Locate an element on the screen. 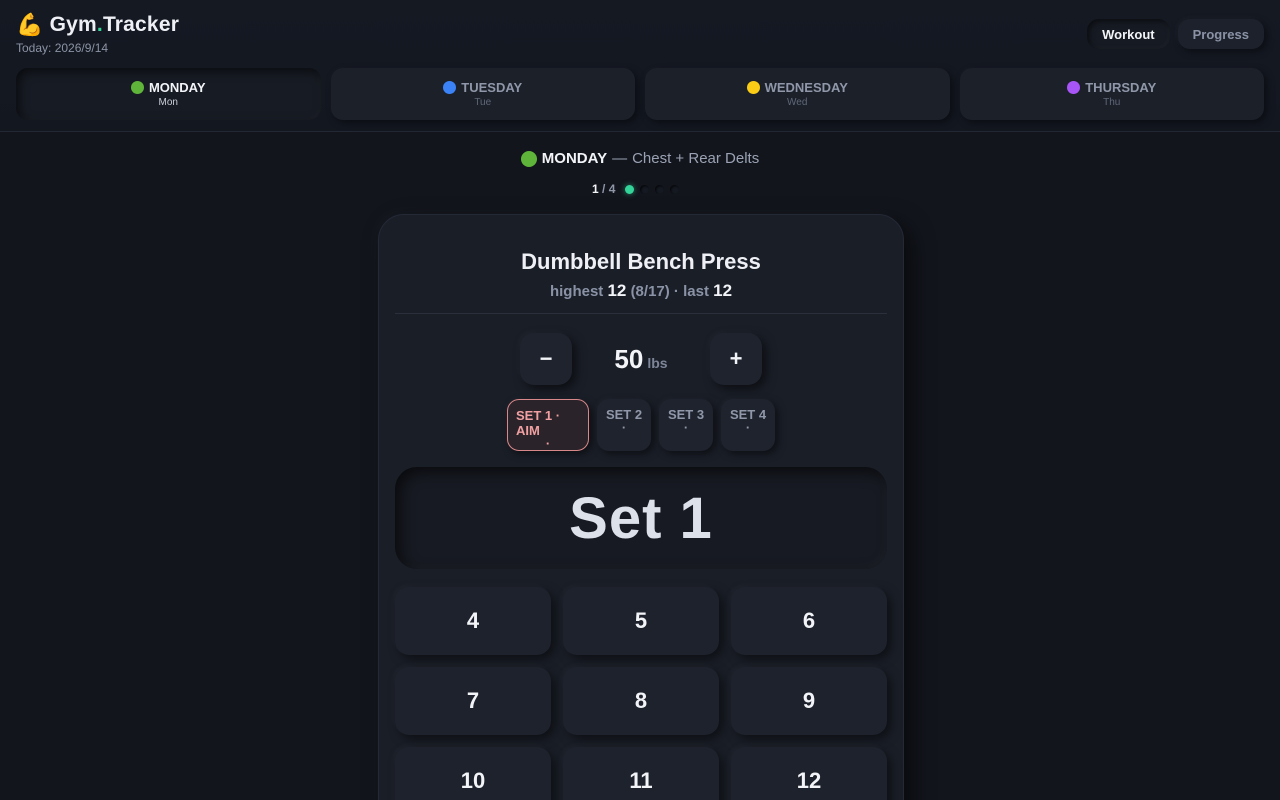 This screenshot has width=1280, height=800. day-name: WEDNESDAY is located at coordinates (806, 87).